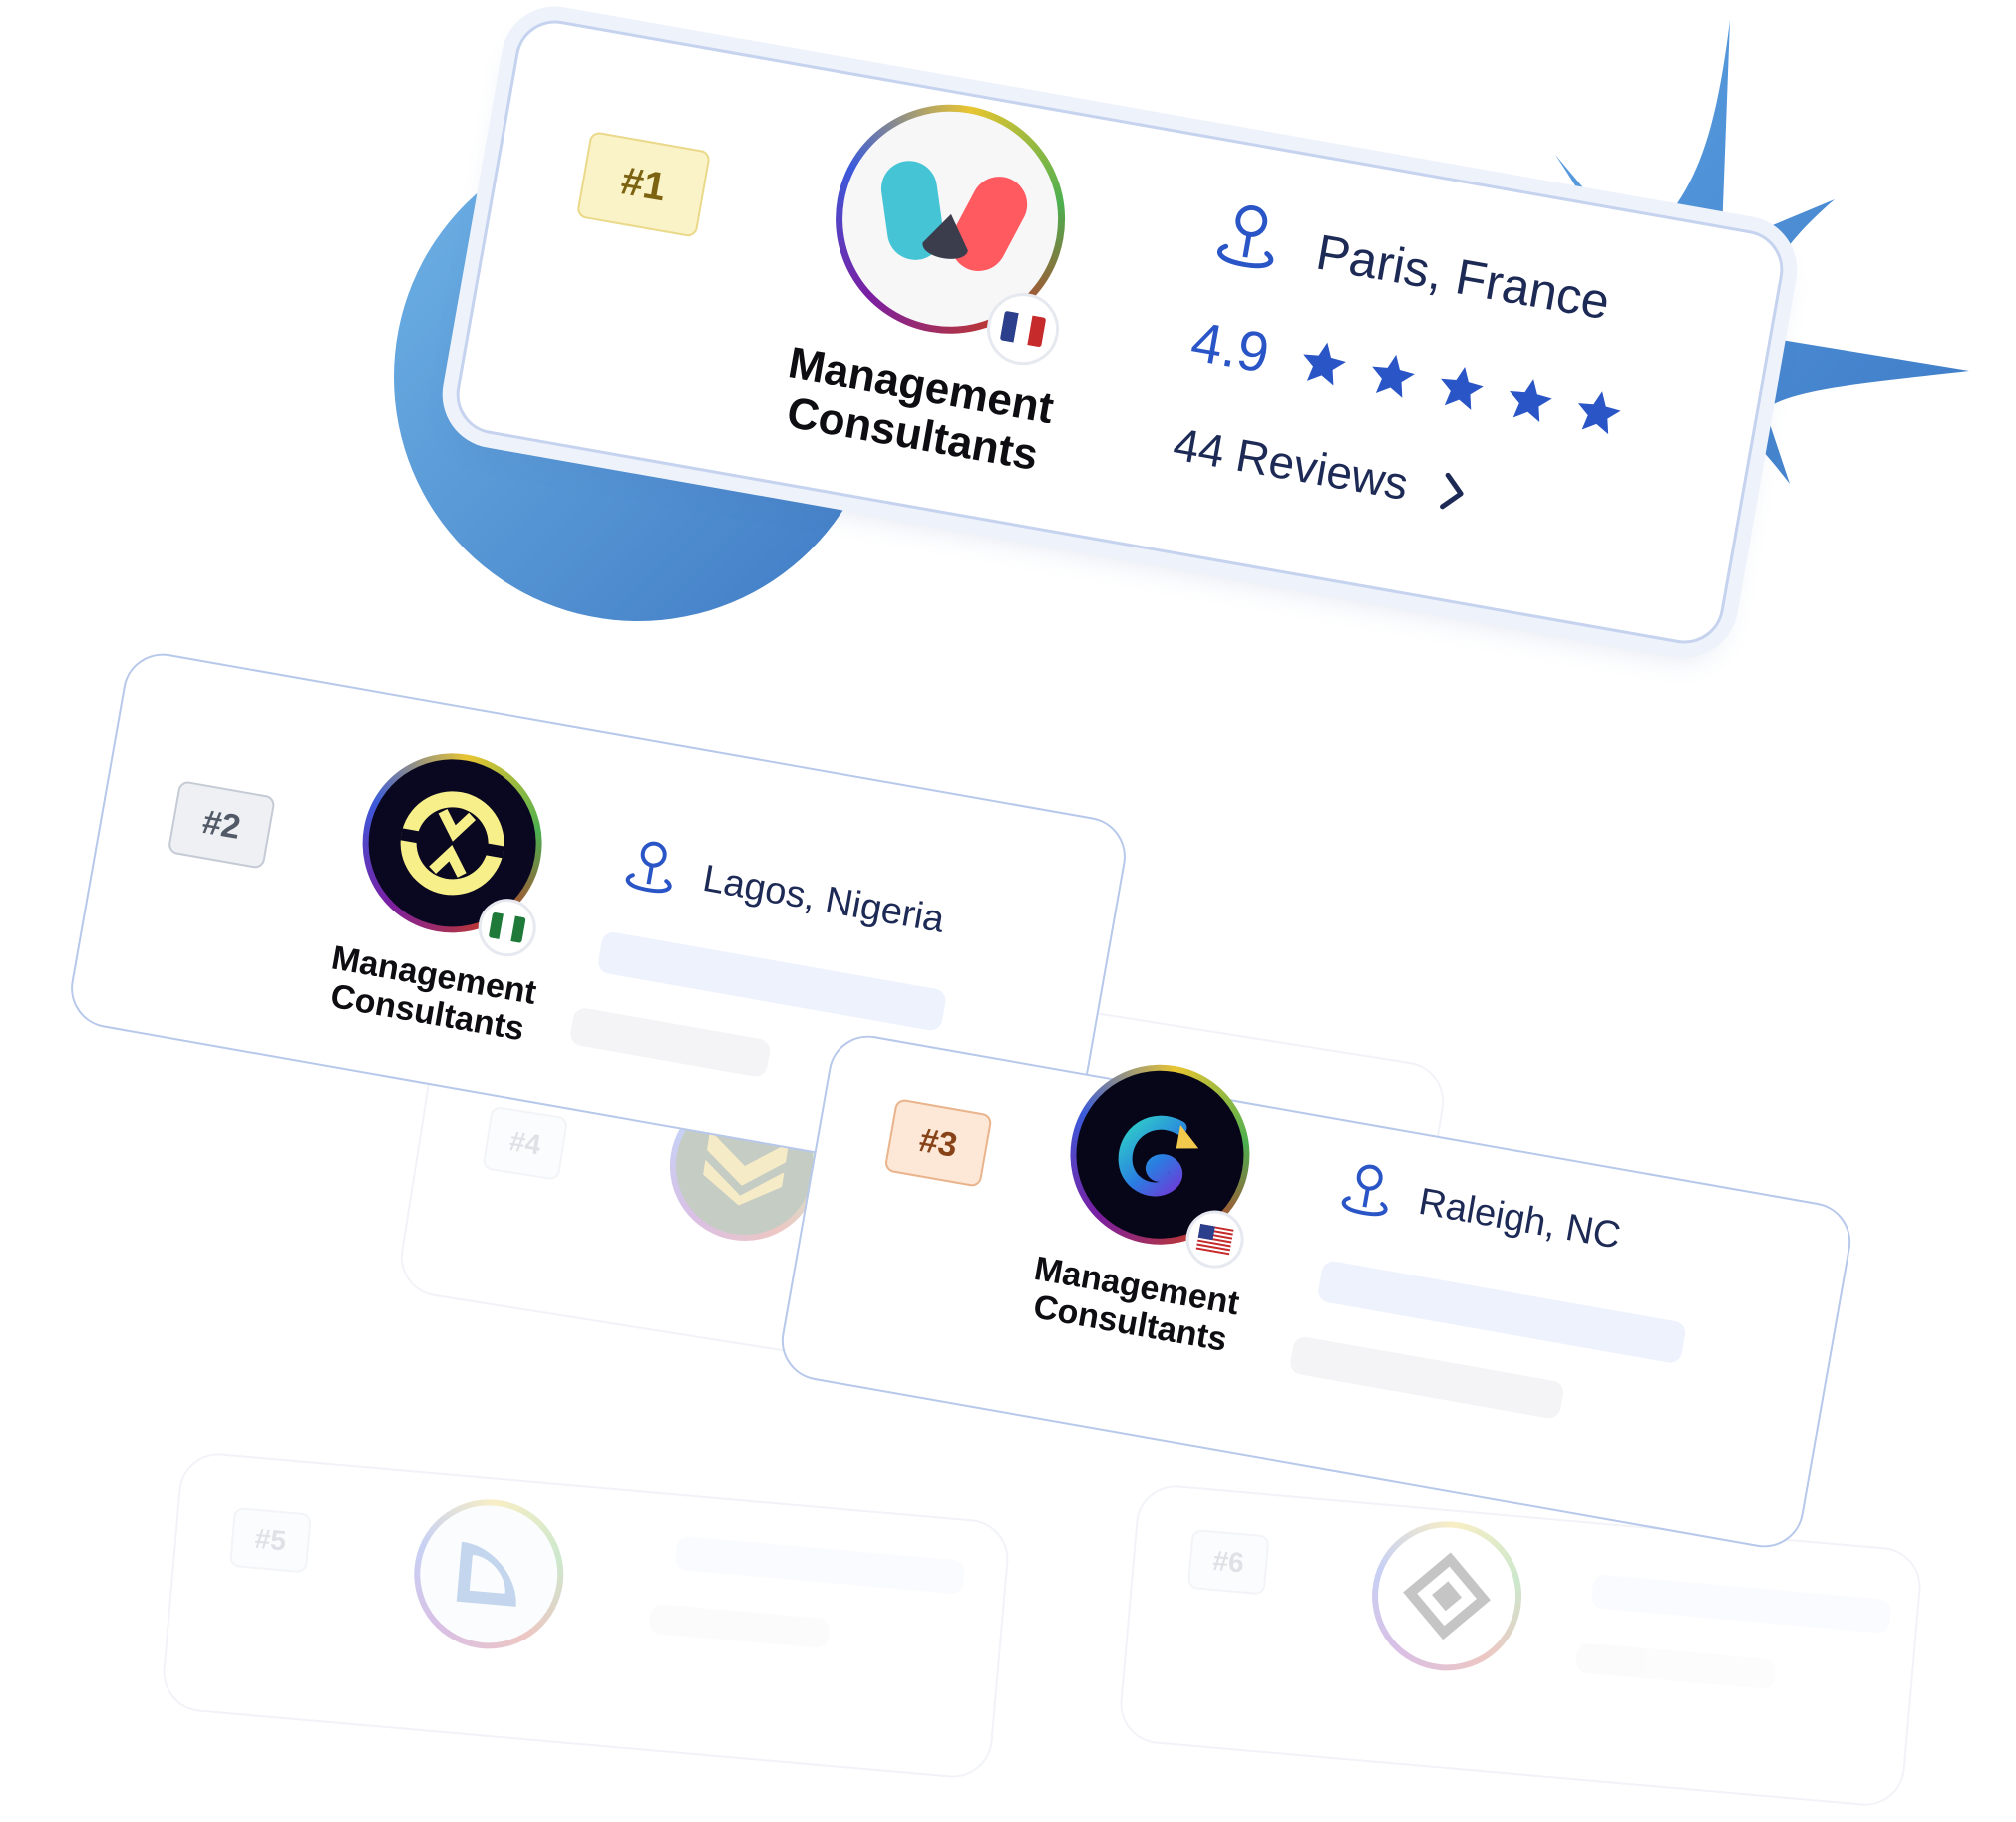 This screenshot has width=2016, height=1822. I want to click on diamond-logo-icon, so click(1447, 1596).